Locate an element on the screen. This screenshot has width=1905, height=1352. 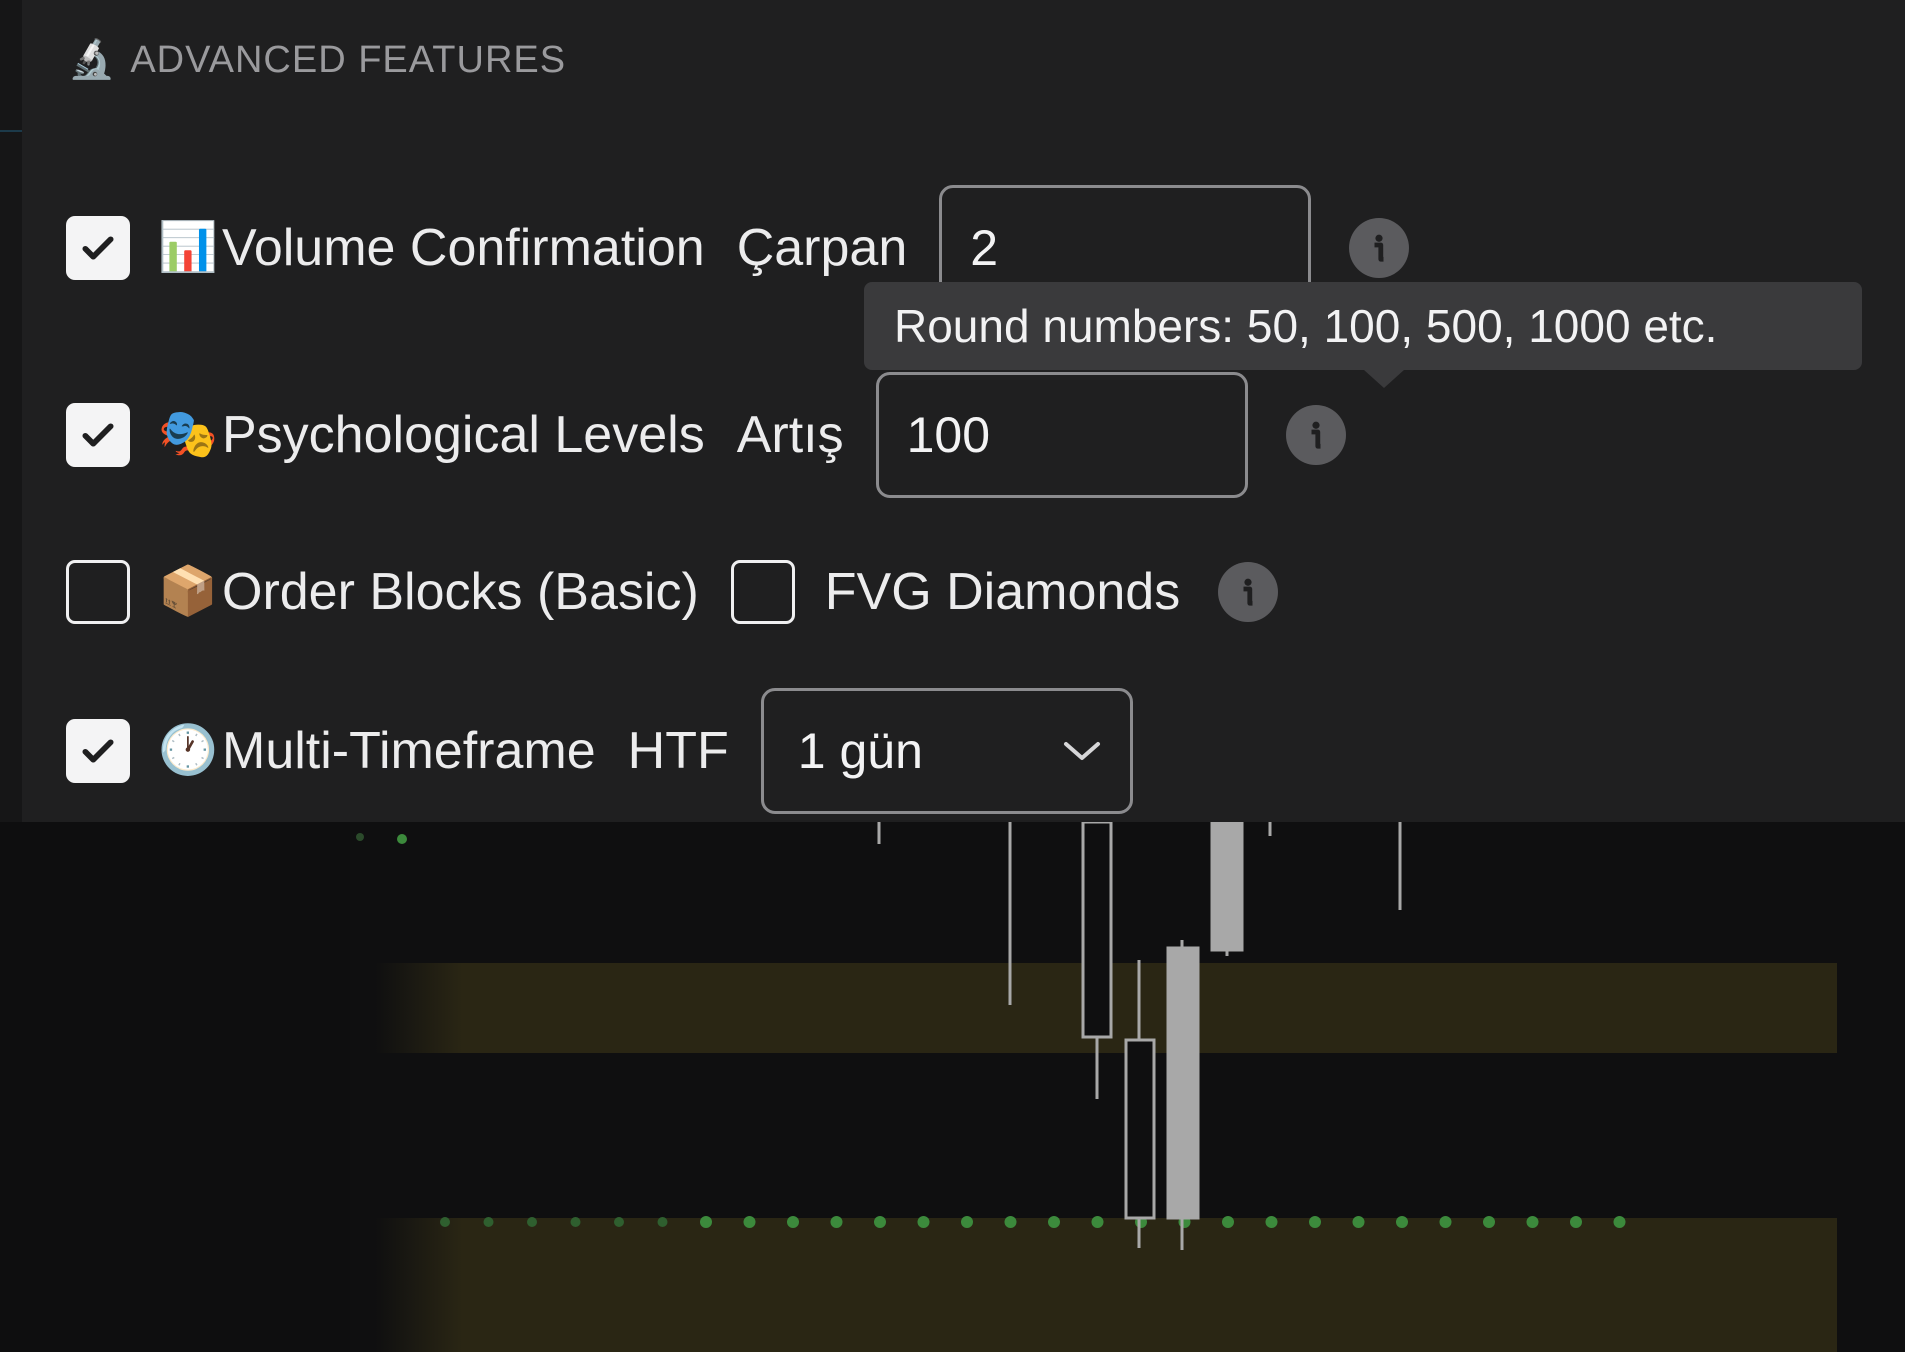
volume-confirmation-label: Volume Confirmation is located at coordinates (463, 248).